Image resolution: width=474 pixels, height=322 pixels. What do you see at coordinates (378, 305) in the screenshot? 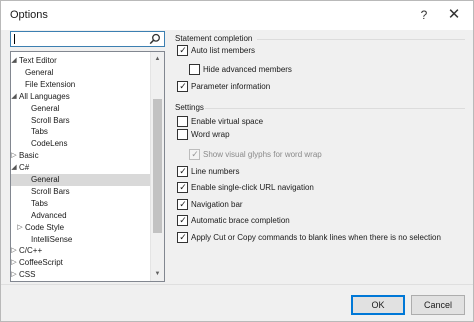
I see `ok-button: OK` at bounding box center [378, 305].